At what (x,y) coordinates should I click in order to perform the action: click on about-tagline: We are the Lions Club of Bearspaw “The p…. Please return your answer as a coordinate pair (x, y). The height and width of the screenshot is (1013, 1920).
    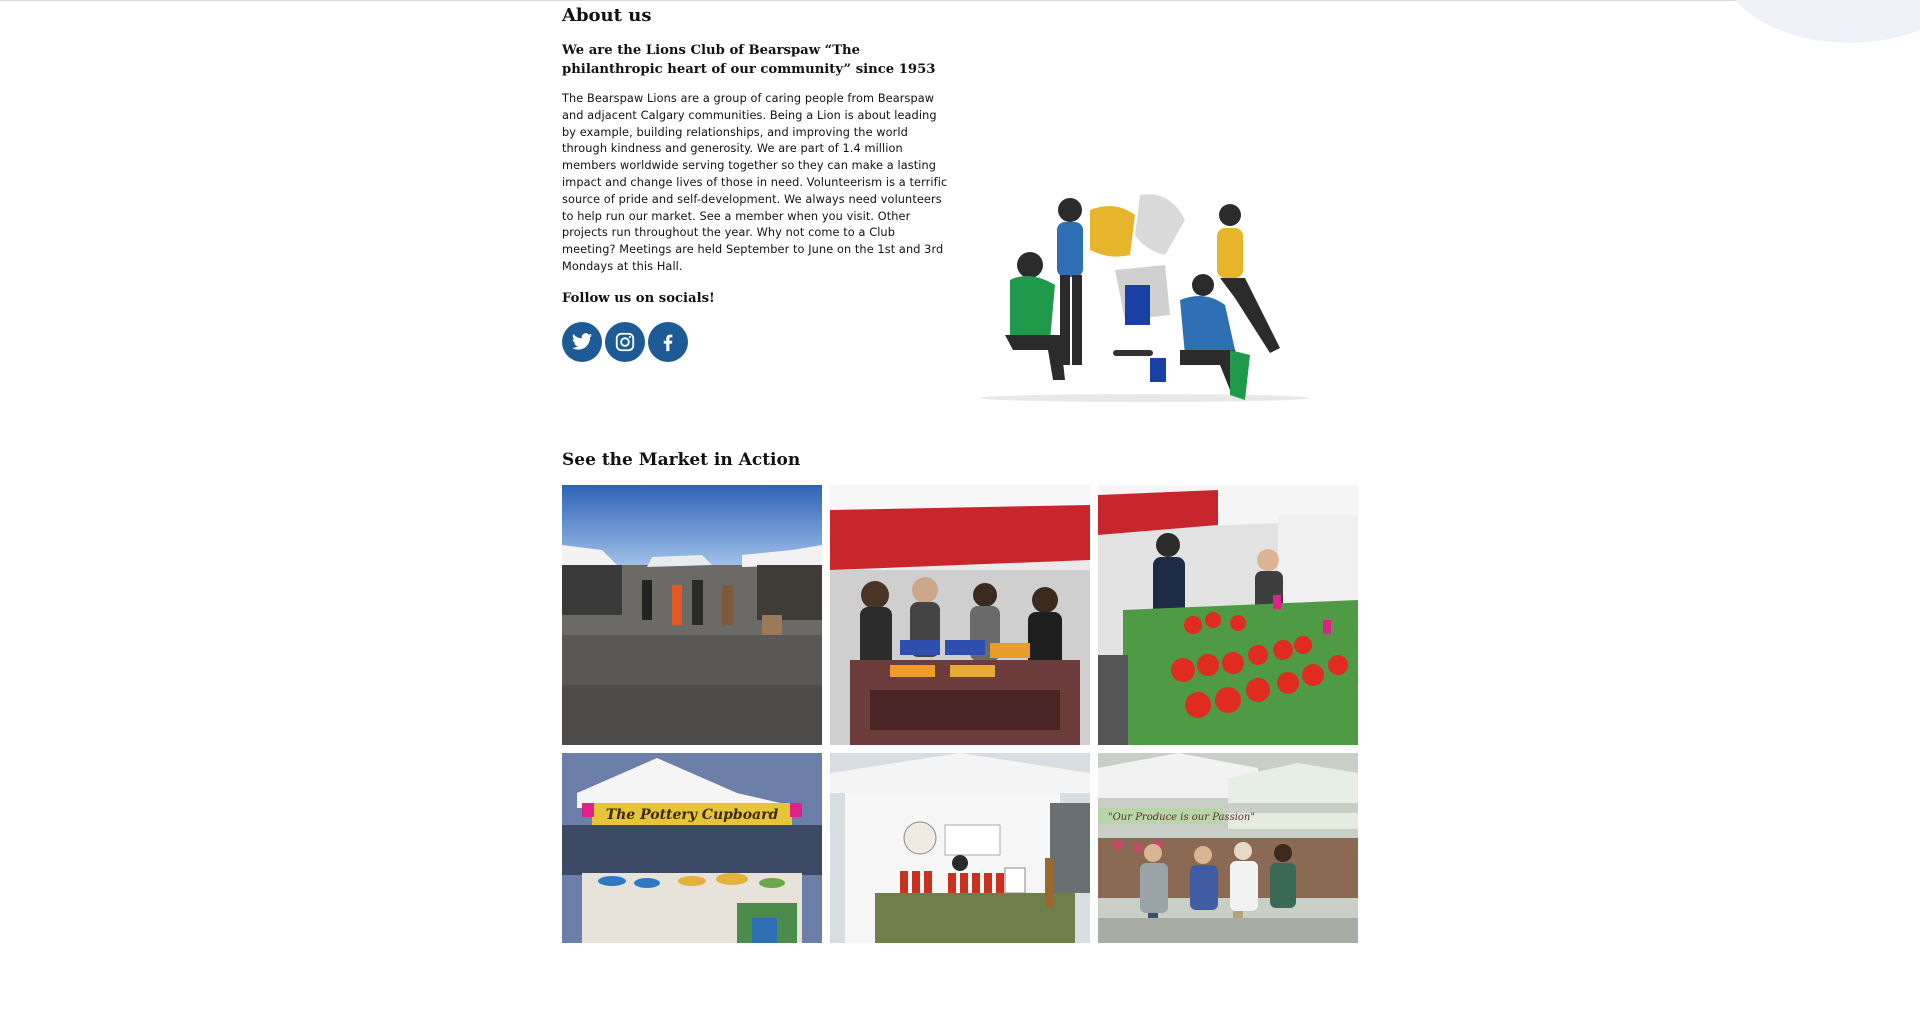
    Looking at the image, I should click on (749, 60).